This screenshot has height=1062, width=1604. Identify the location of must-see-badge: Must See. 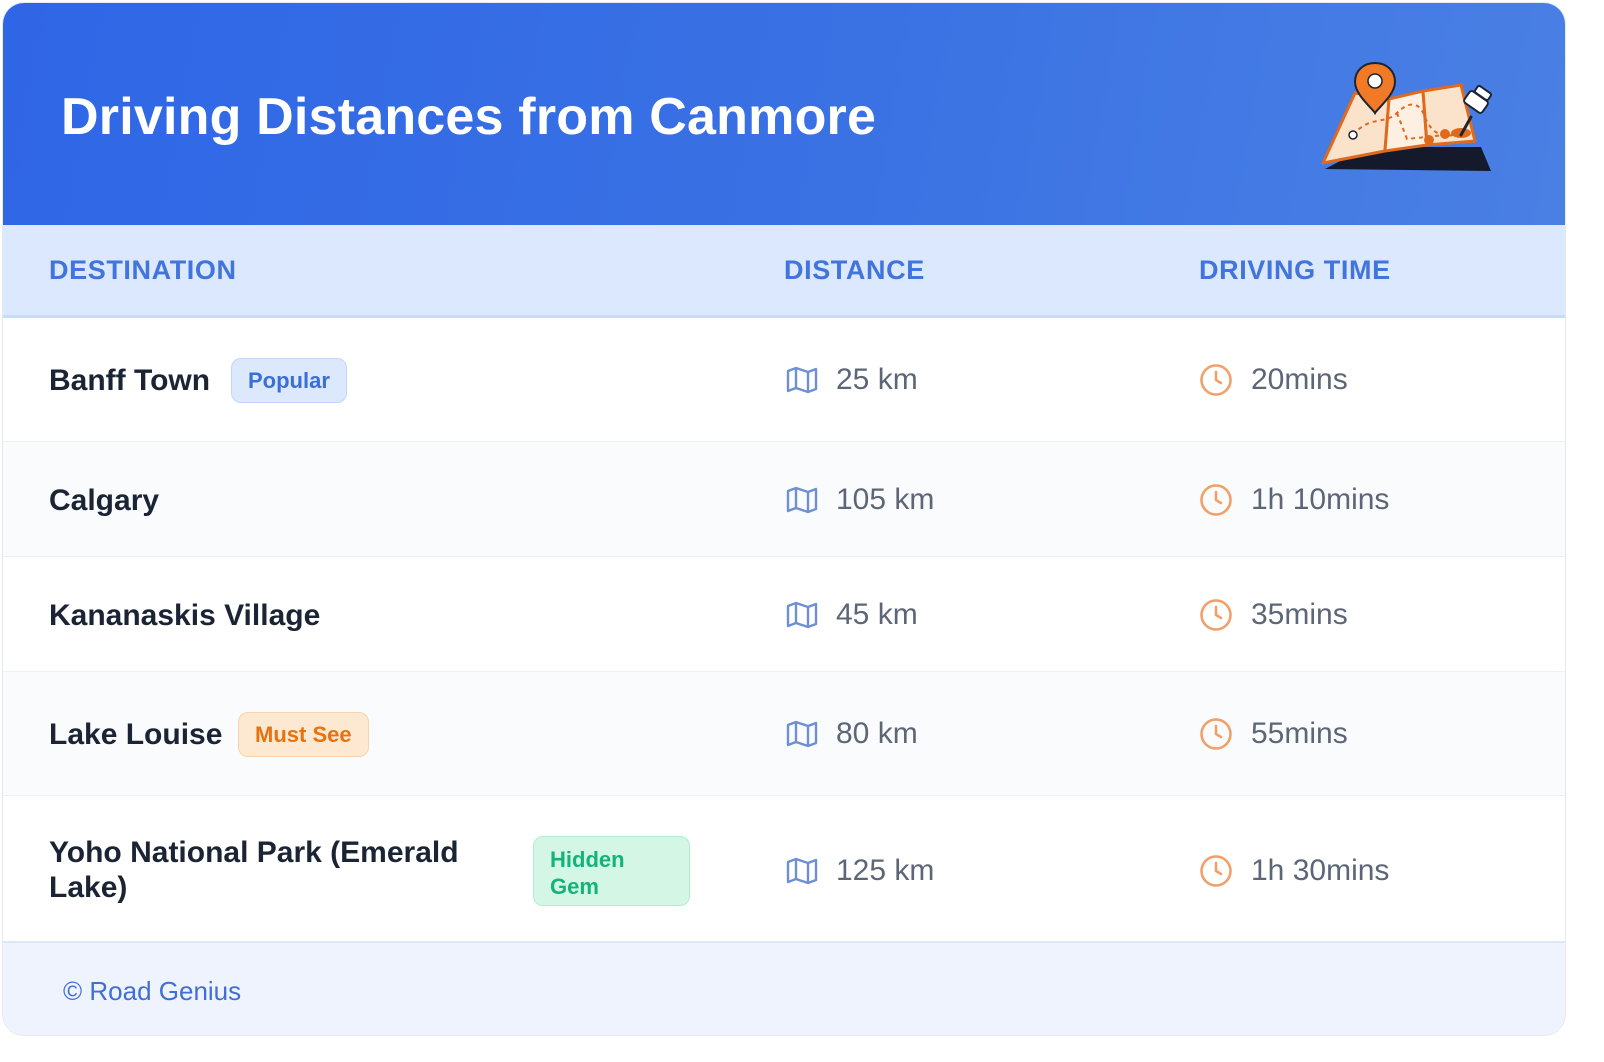
(303, 734).